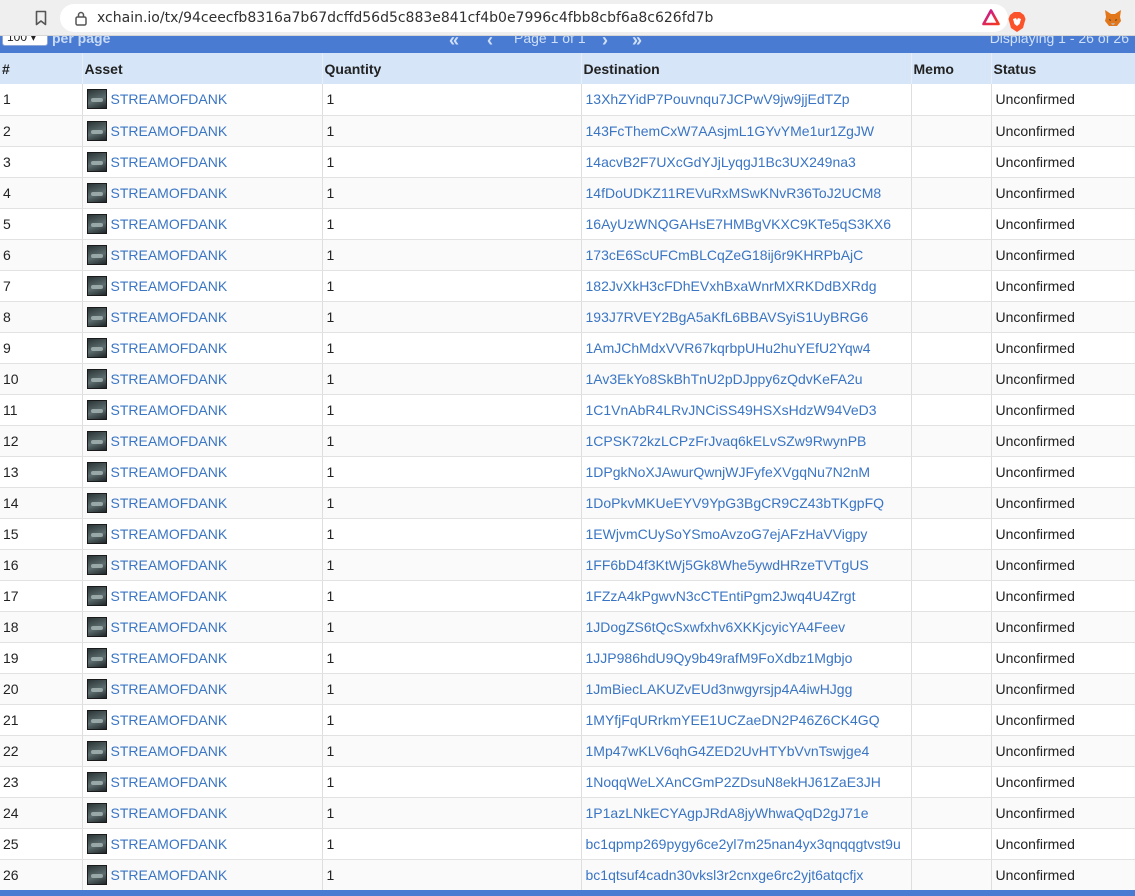 The height and width of the screenshot is (896, 1135). I want to click on destination-address-link: 14fDoUDKZ11REVuRxMSwKNvR36ToJ2UCM8, so click(734, 193).